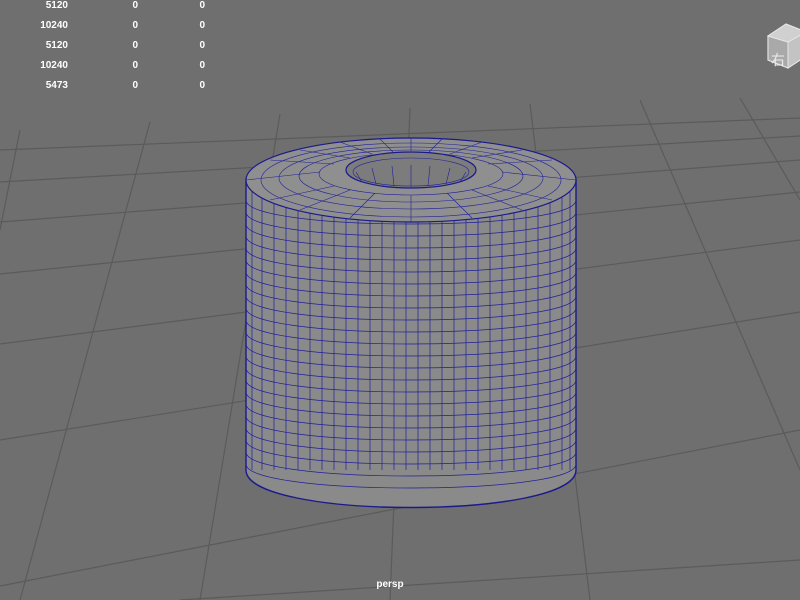  I want to click on hud-row: 5473 0 0, so click(110, 87).